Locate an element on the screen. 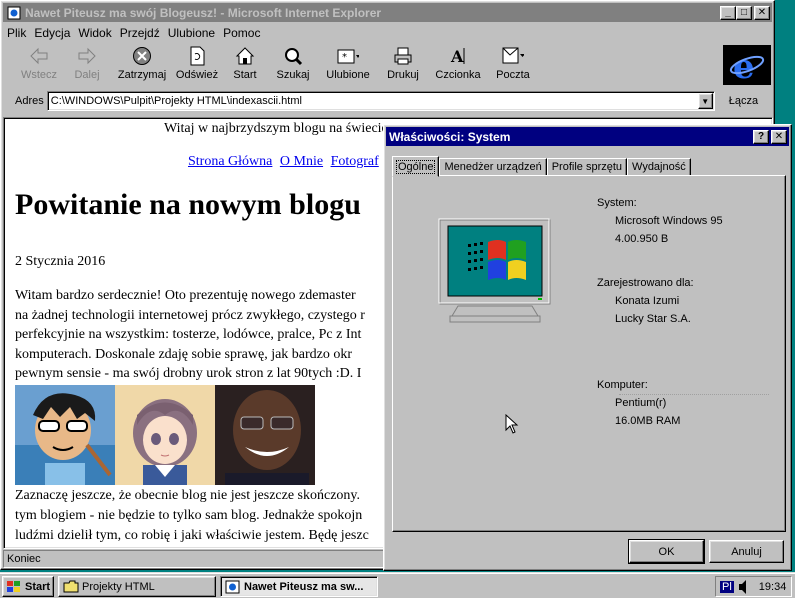 This screenshot has height=598, width=795. stop-button: Zatrzymaj is located at coordinates (142, 65).